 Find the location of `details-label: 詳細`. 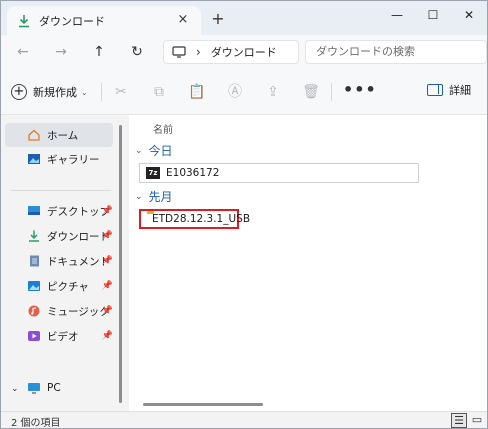

details-label: 詳細 is located at coordinates (460, 90).